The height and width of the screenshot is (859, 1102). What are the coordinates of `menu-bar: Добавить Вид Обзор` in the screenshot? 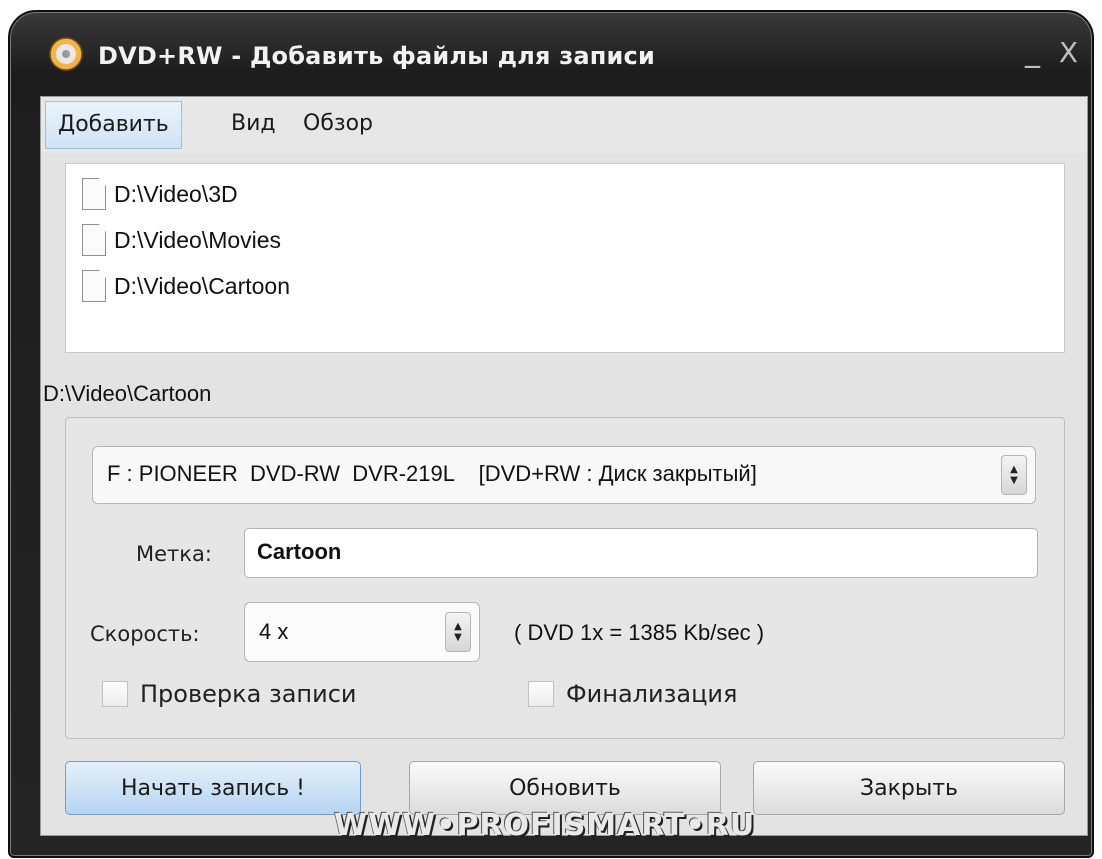 It's located at (564, 125).